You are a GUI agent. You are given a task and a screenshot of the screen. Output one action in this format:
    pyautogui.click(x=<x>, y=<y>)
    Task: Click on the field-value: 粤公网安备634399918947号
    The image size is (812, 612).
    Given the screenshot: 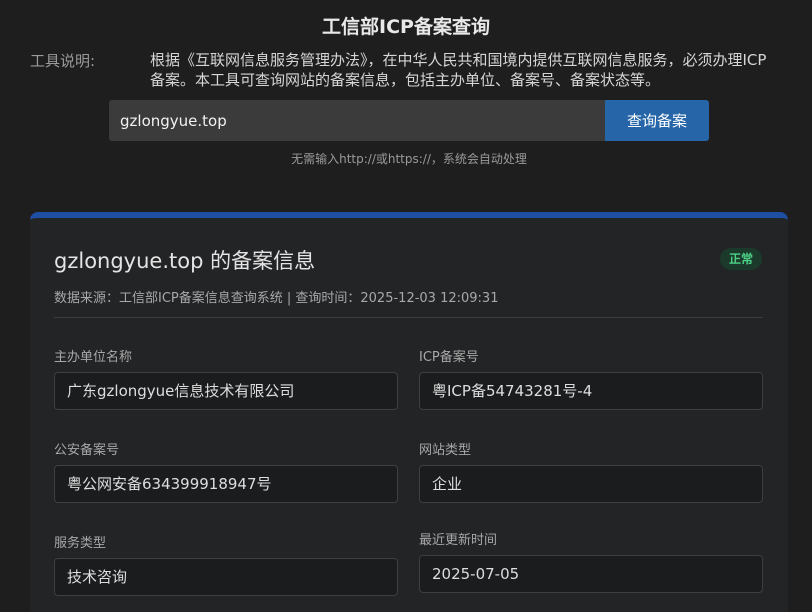 What is the action you would take?
    pyautogui.click(x=226, y=484)
    